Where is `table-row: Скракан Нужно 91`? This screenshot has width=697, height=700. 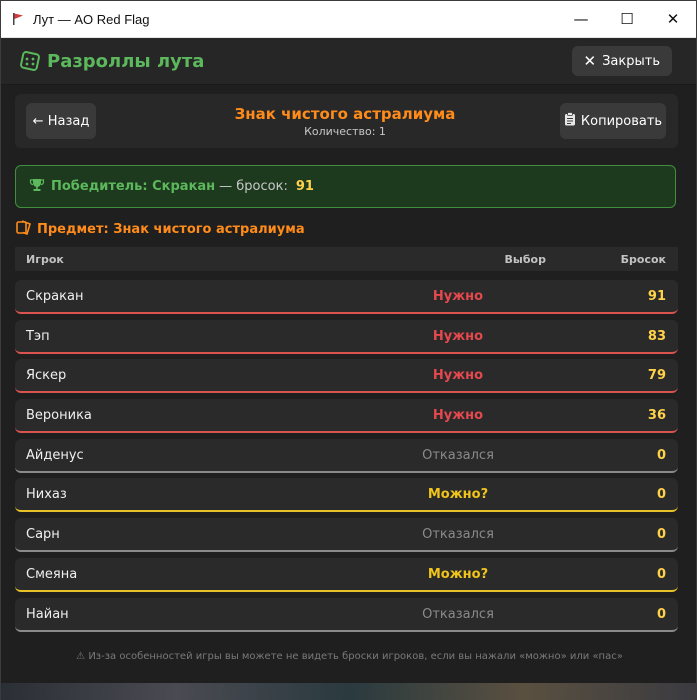 table-row: Скракан Нужно 91 is located at coordinates (346, 297).